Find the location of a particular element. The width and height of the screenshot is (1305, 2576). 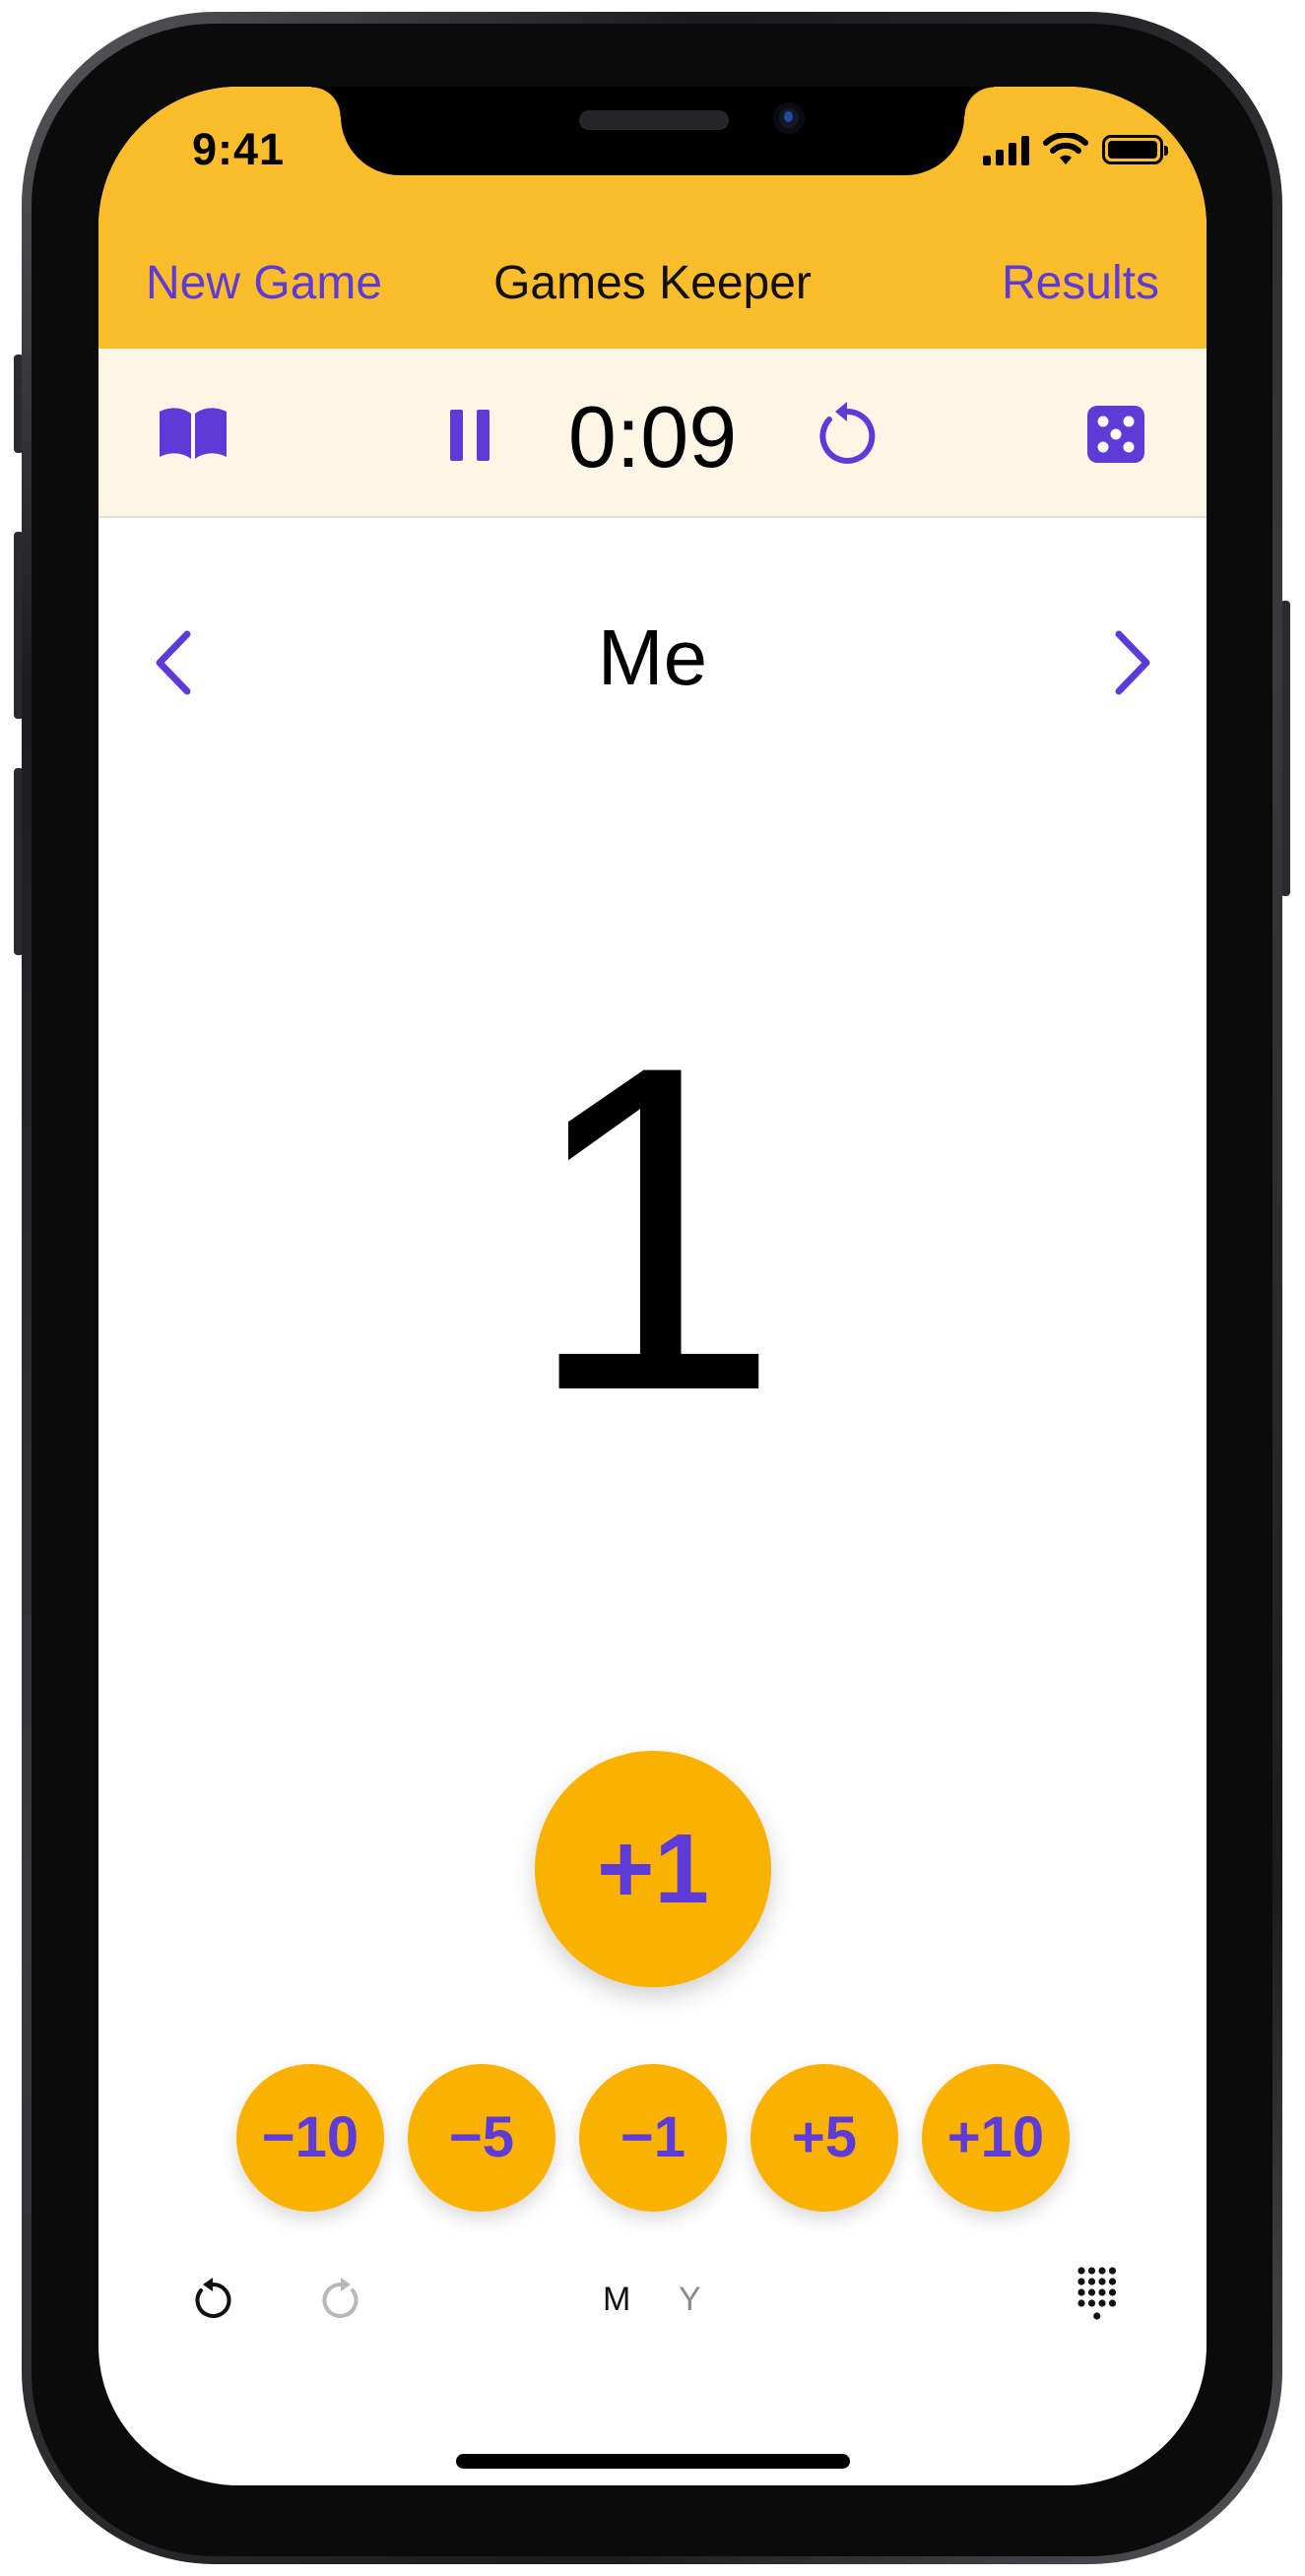

player-name: Me is located at coordinates (652, 657).